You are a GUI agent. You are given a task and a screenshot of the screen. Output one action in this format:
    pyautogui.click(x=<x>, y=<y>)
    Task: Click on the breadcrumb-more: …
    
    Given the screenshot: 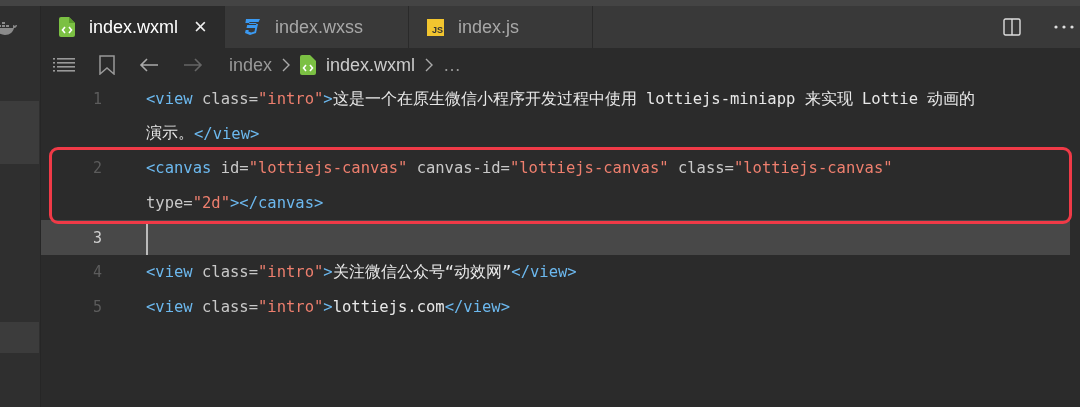 What is the action you would take?
    pyautogui.click(x=452, y=65)
    